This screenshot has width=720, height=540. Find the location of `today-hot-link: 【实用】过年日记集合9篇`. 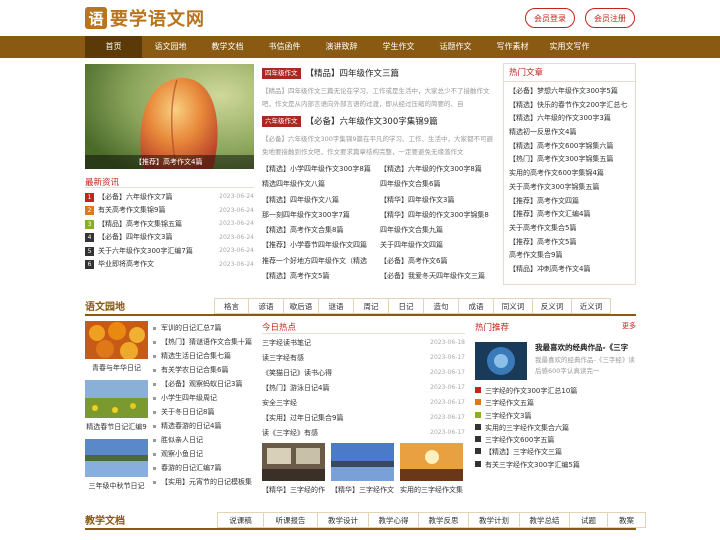

today-hot-link: 【实用】过年日记集合9篇 is located at coordinates (302, 418).